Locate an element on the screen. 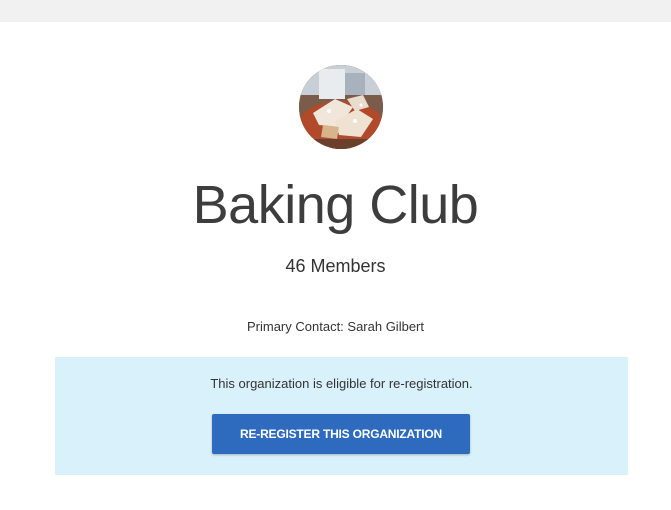  organization-avatar is located at coordinates (341, 107).